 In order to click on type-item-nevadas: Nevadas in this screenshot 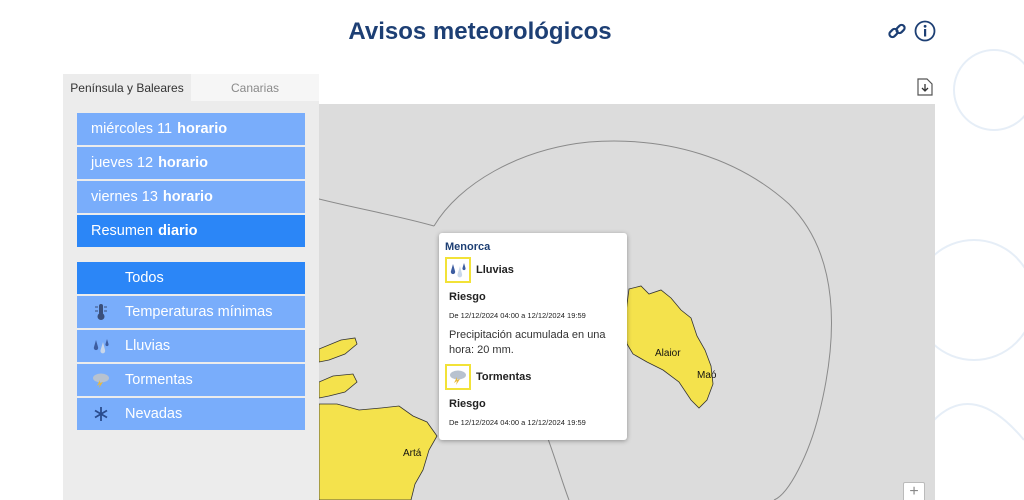, I will do `click(191, 414)`.